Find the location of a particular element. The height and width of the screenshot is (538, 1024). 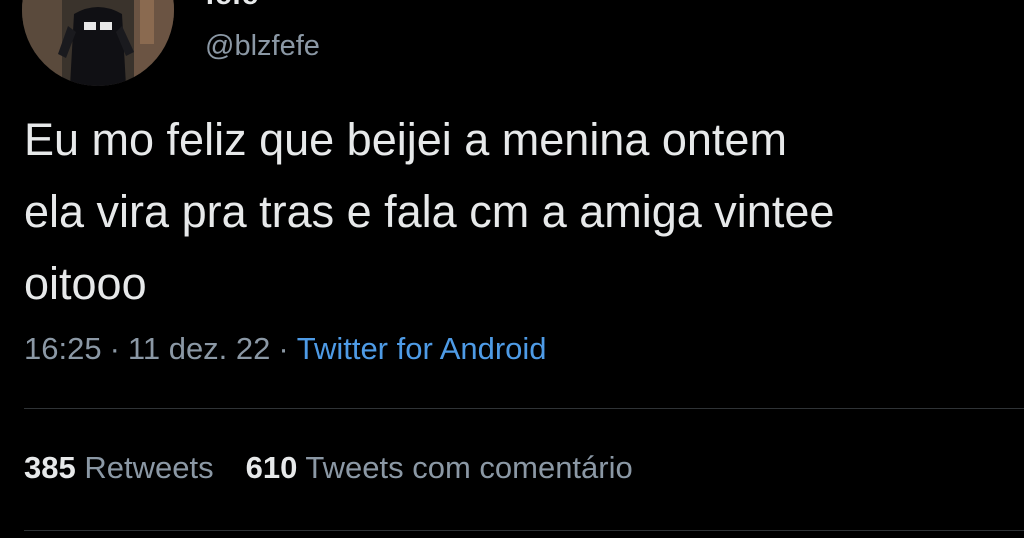

retweets-count: 385 is located at coordinates (50, 467).